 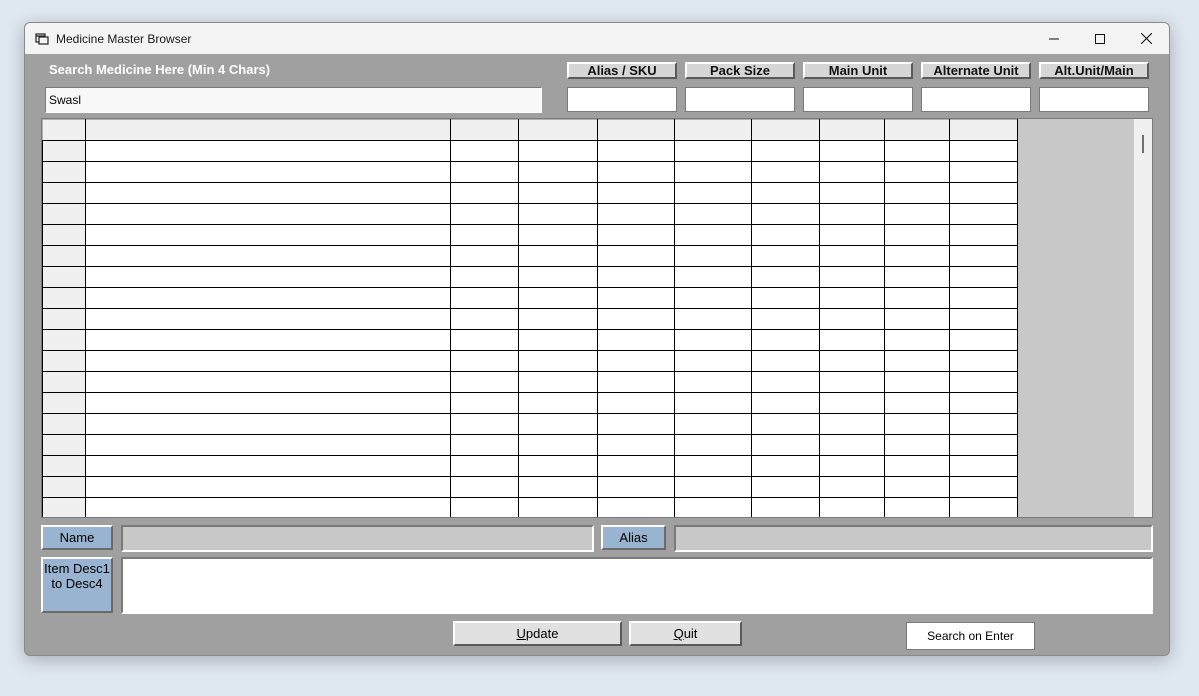 I want to click on close-button, so click(x=1146, y=38).